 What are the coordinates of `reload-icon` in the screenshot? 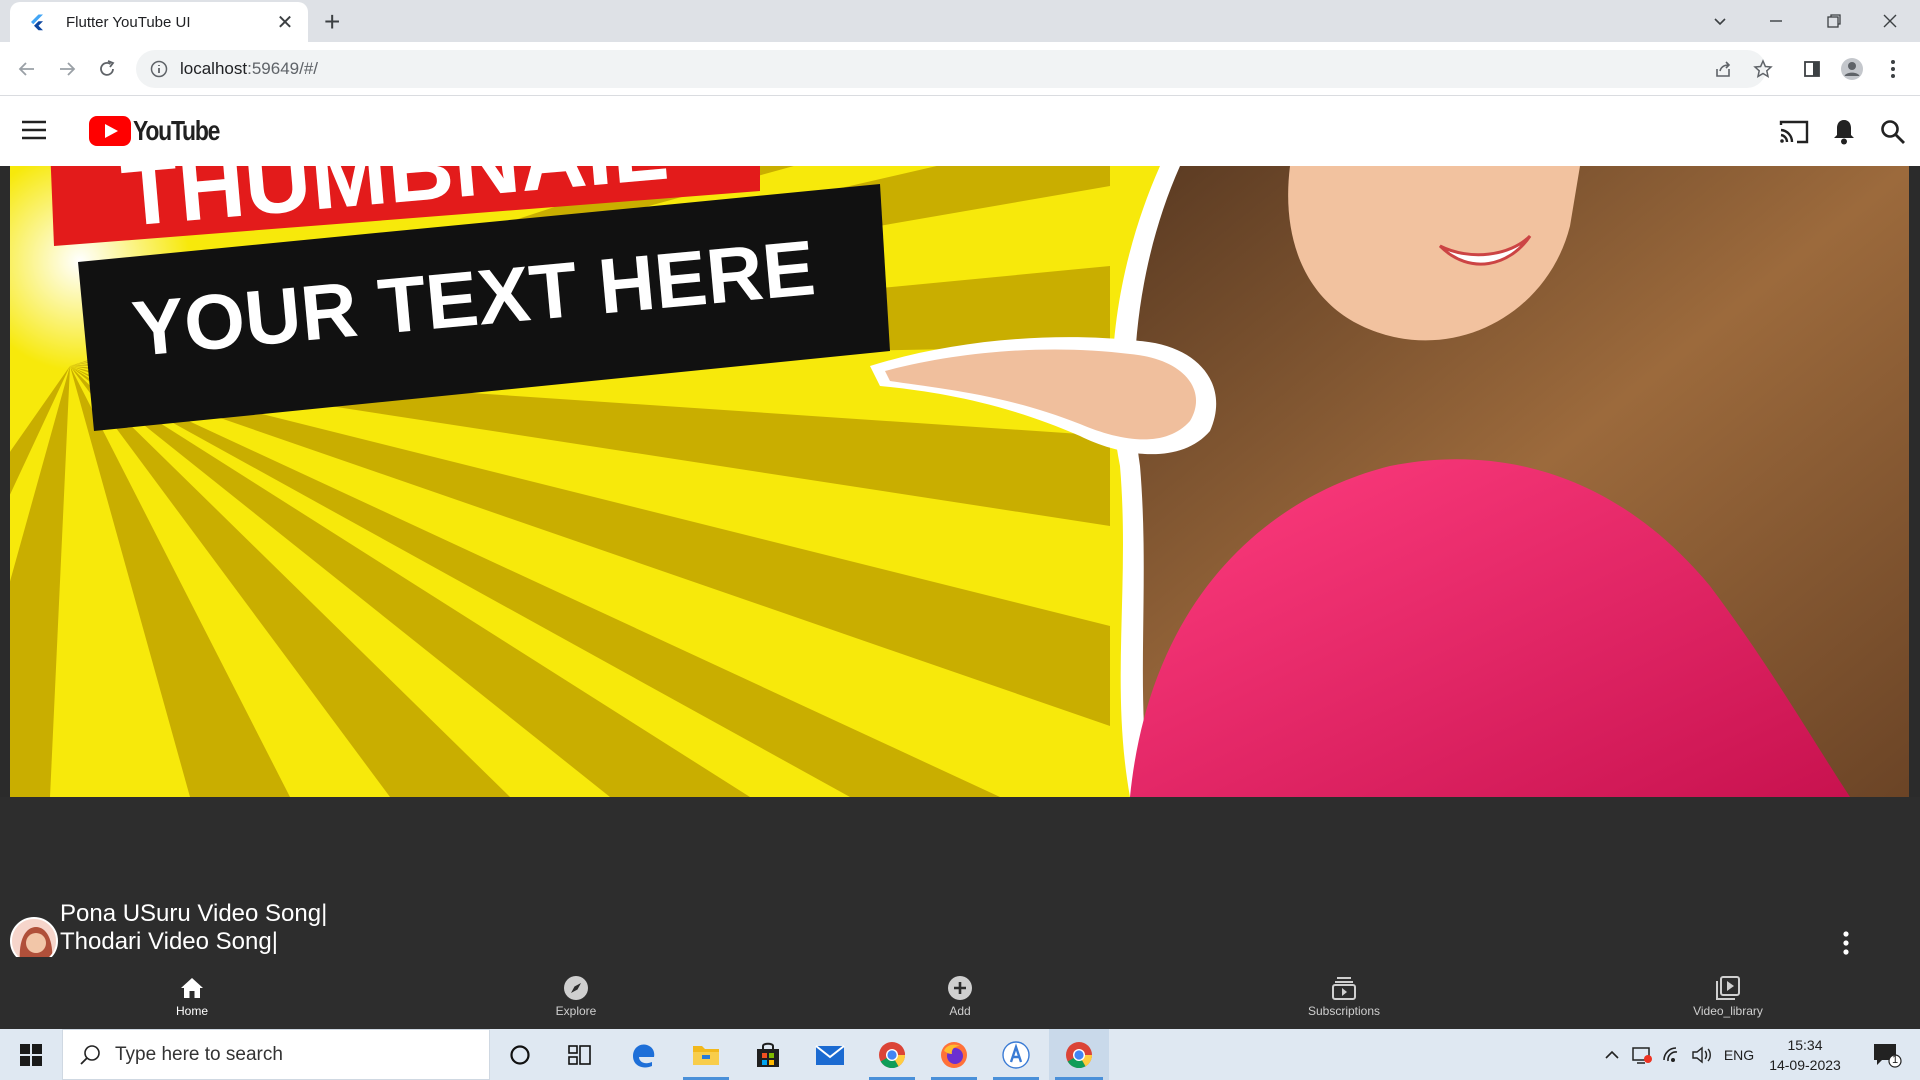 It's located at (107, 69).